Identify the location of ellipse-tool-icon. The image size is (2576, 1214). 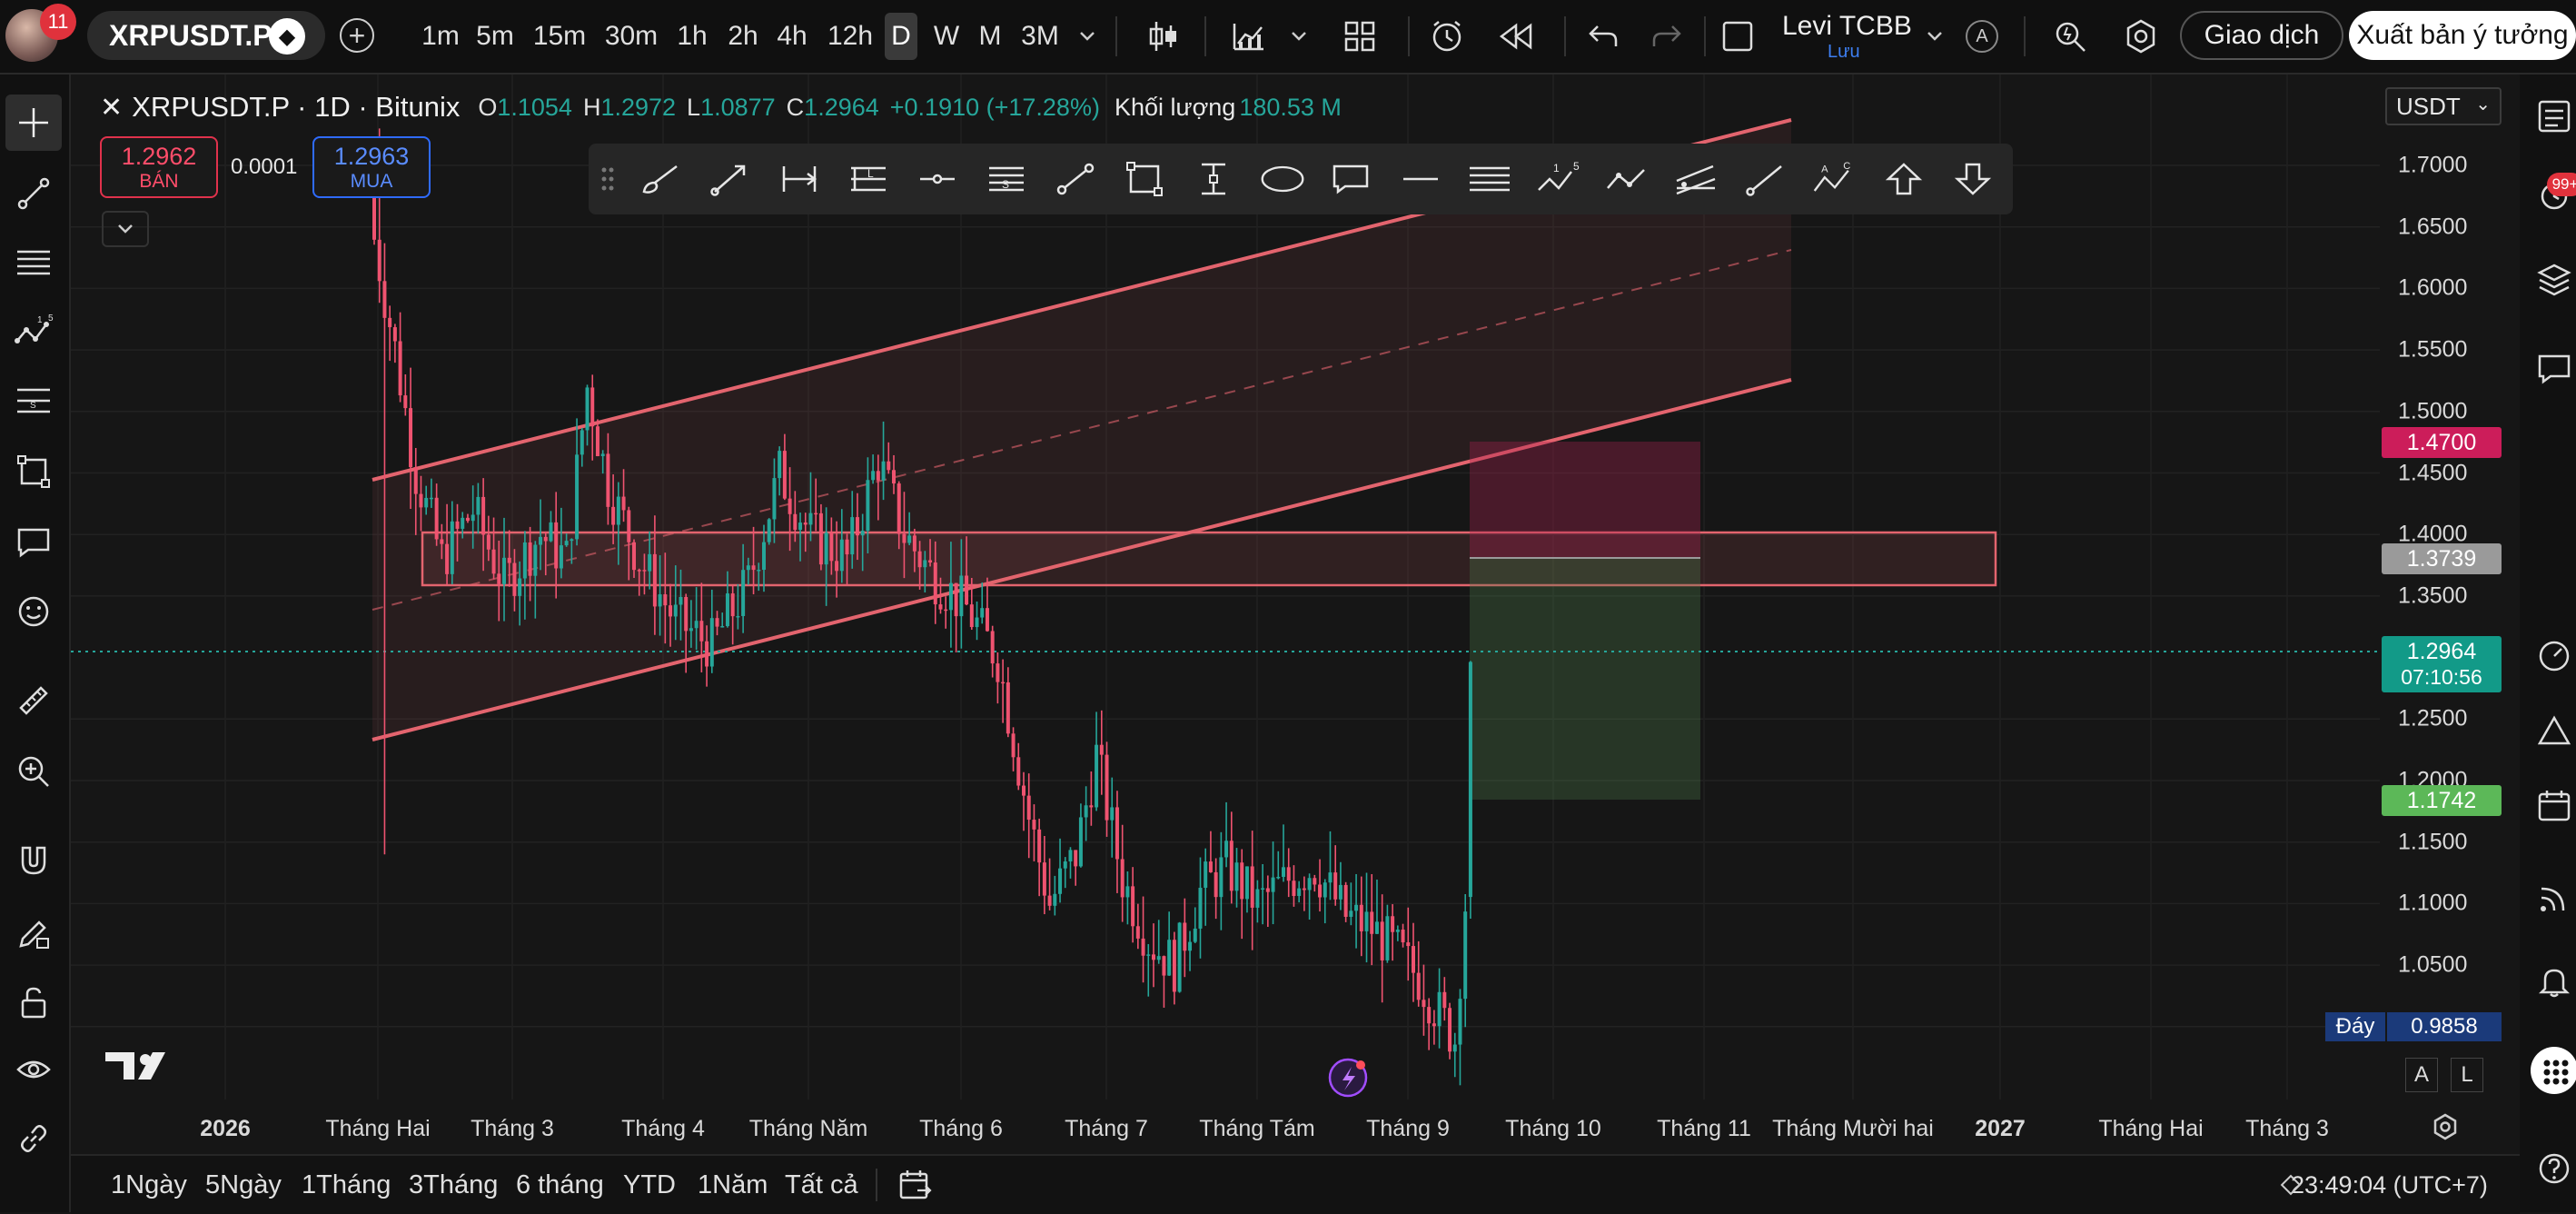
(1282, 179).